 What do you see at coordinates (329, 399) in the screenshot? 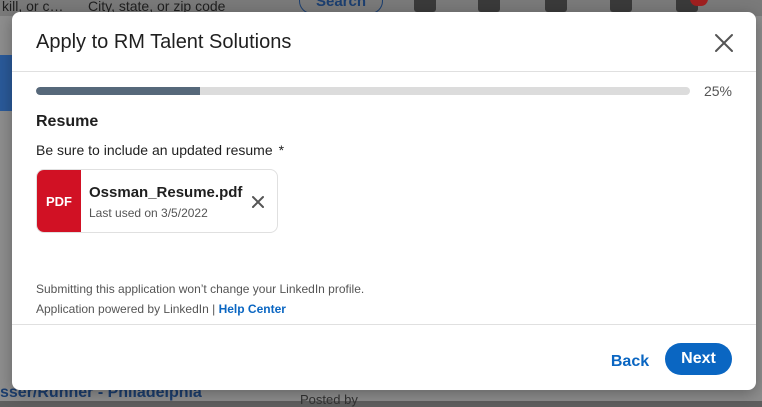
I see `background-posted-by: Posted by` at bounding box center [329, 399].